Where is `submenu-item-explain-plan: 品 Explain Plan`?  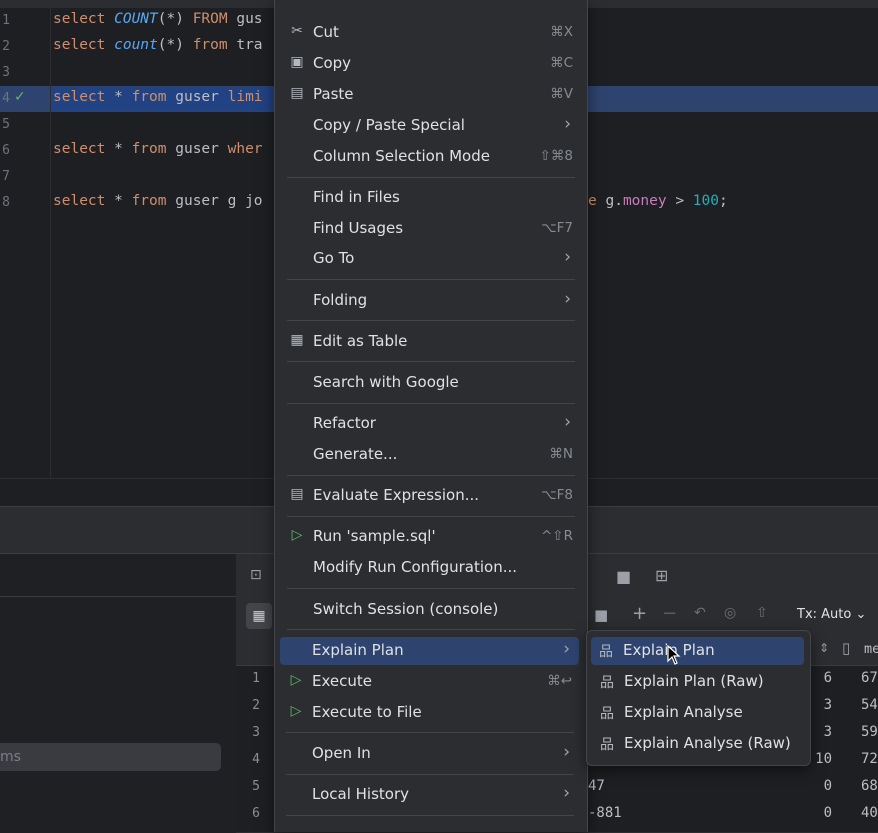 submenu-item-explain-plan: 品 Explain Plan is located at coordinates (697, 651).